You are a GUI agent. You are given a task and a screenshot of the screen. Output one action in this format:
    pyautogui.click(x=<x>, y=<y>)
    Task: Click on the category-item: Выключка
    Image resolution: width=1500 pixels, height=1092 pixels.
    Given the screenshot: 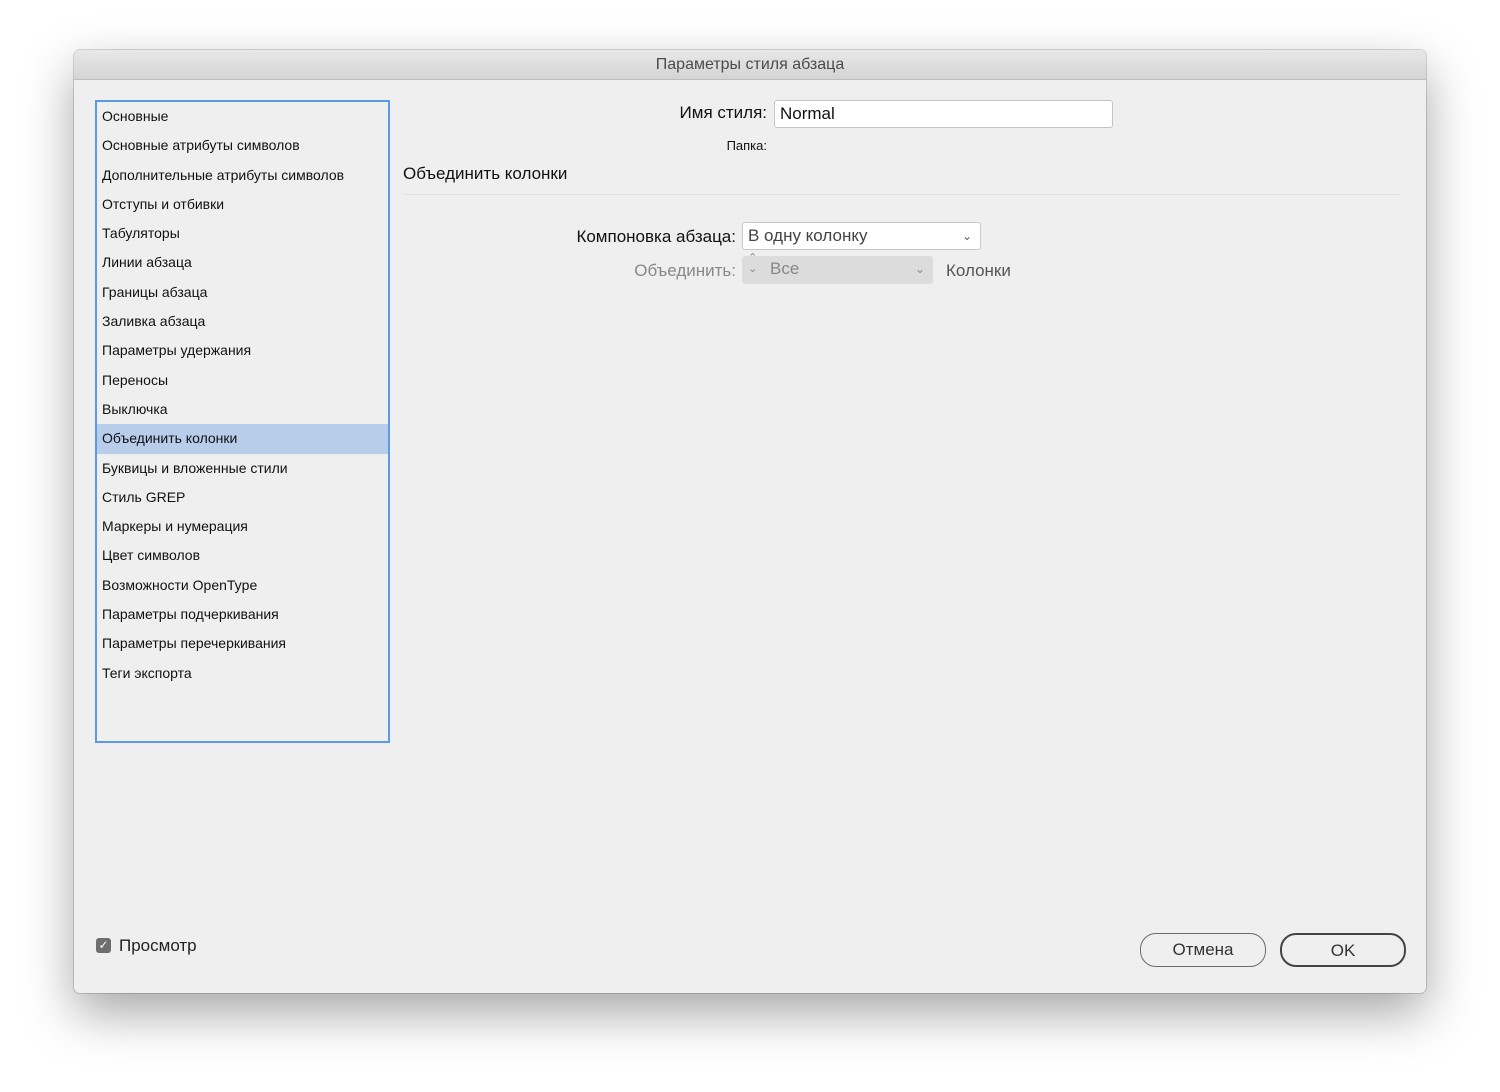 What is the action you would take?
    pyautogui.click(x=242, y=409)
    